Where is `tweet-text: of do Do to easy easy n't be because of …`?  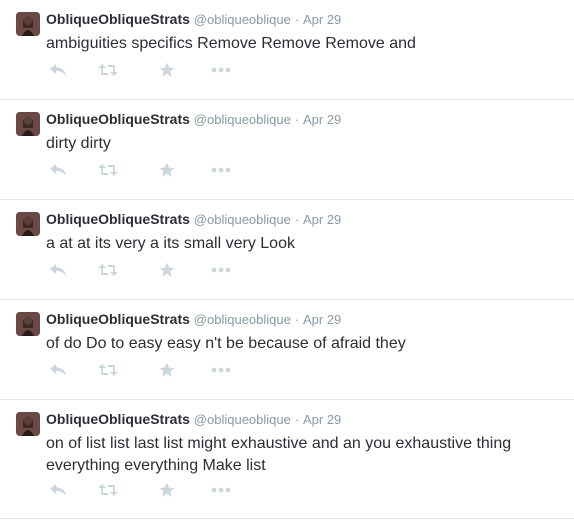 tweet-text: of do Do to easy easy n't be because of … is located at coordinates (226, 343).